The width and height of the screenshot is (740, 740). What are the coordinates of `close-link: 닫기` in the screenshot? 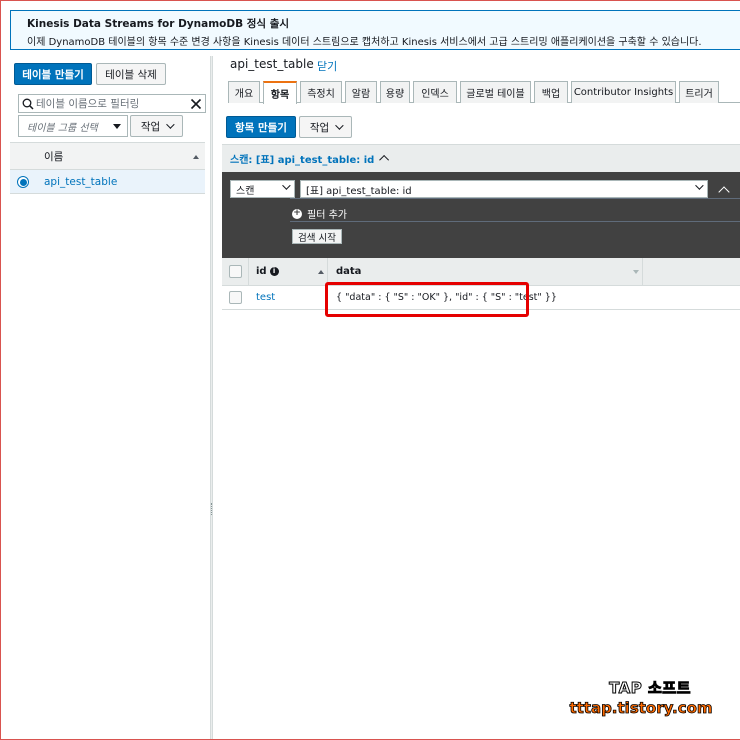 It's located at (327, 66).